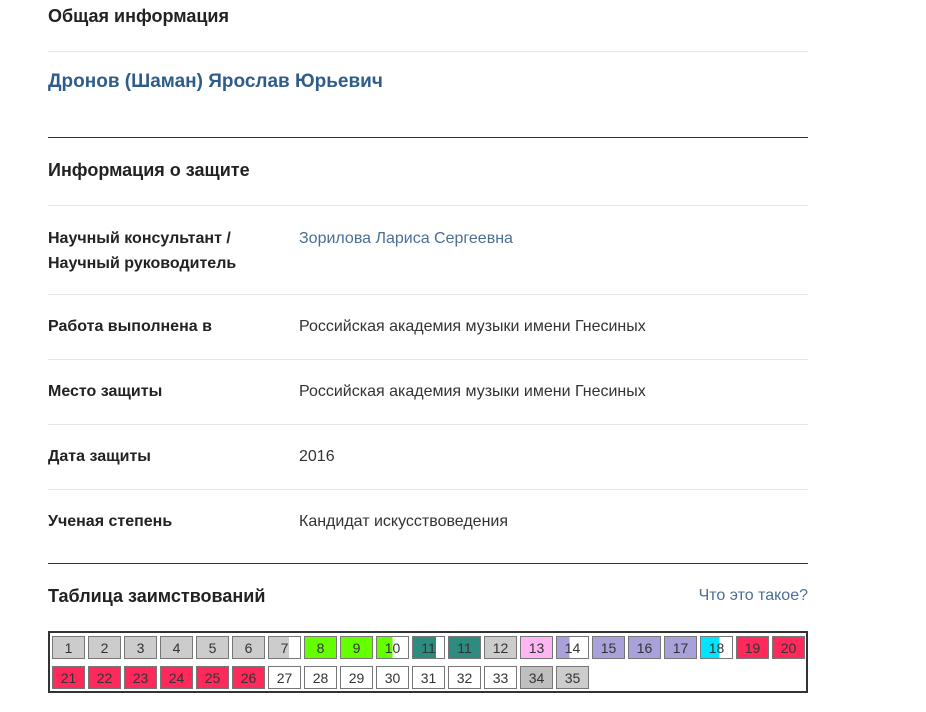 This screenshot has width=926, height=712. I want to click on borrowing-cell: 20, so click(788, 647).